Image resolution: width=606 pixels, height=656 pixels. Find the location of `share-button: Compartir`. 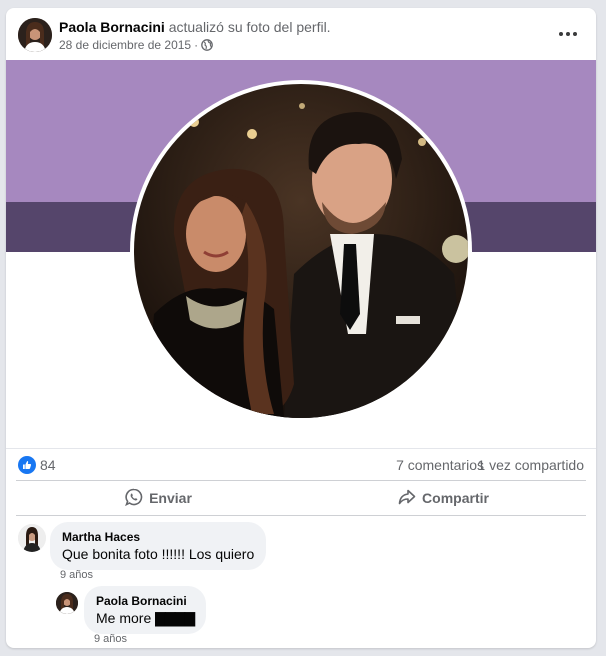

share-button: Compartir is located at coordinates (443, 498).